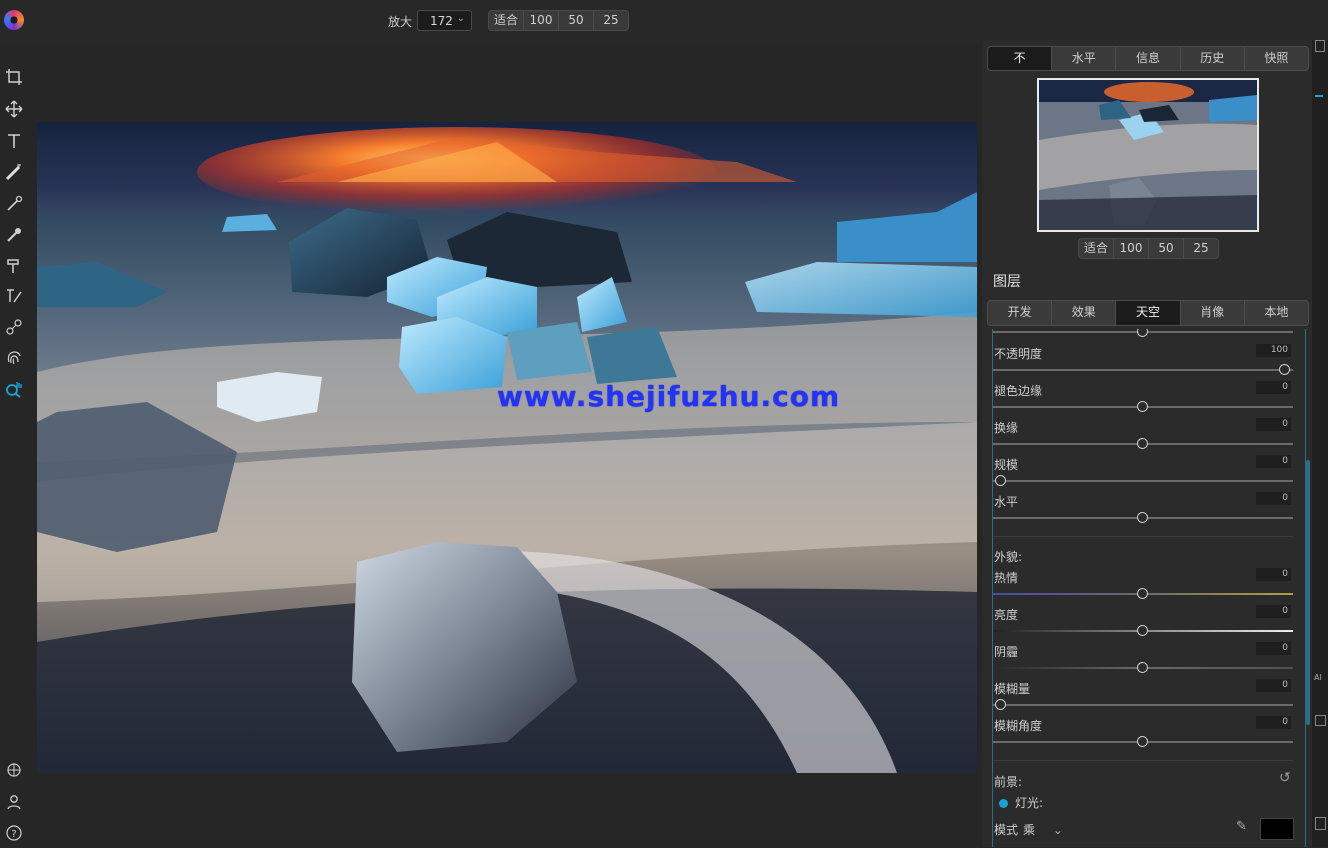 The height and width of the screenshot is (848, 1328). I want to click on move-icon, so click(14, 109).